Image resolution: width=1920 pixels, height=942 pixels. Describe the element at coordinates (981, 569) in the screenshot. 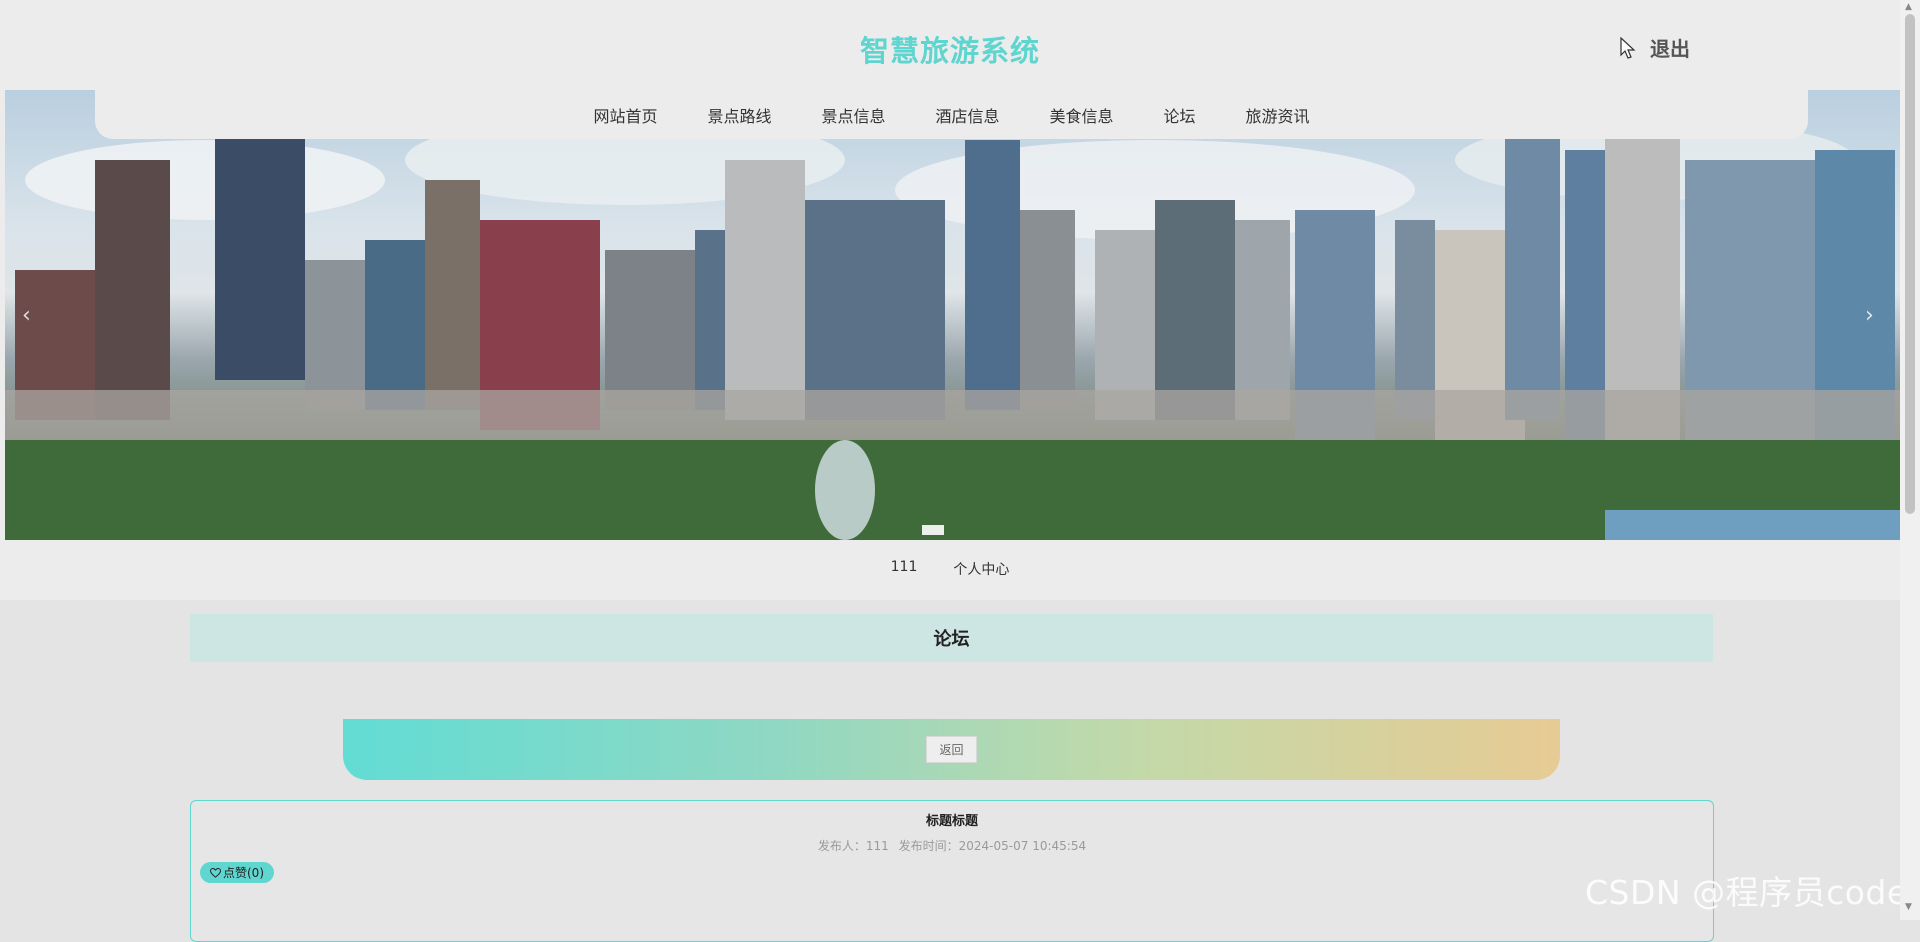

I see `personal-center-link: 个人中心` at that location.